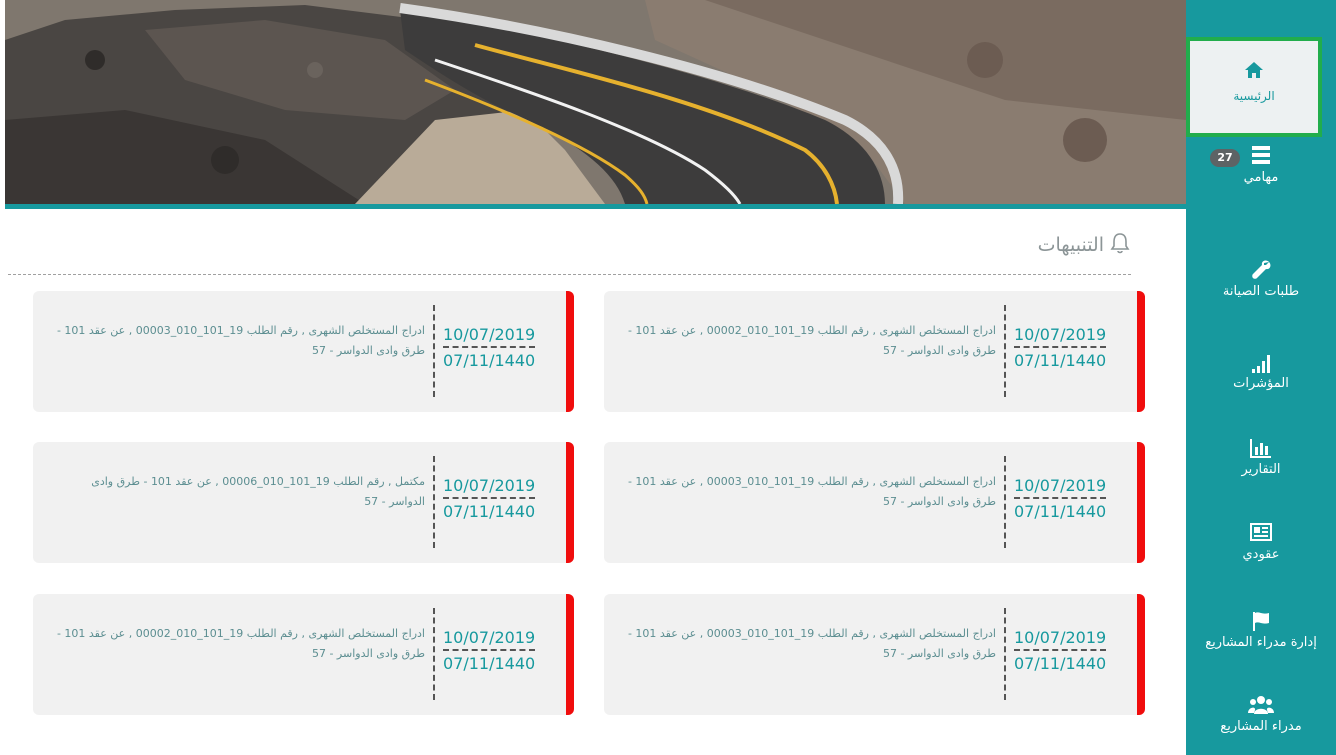 The image size is (1336, 755). Describe the element at coordinates (1261, 156) in the screenshot. I see `tasks-icon` at that location.